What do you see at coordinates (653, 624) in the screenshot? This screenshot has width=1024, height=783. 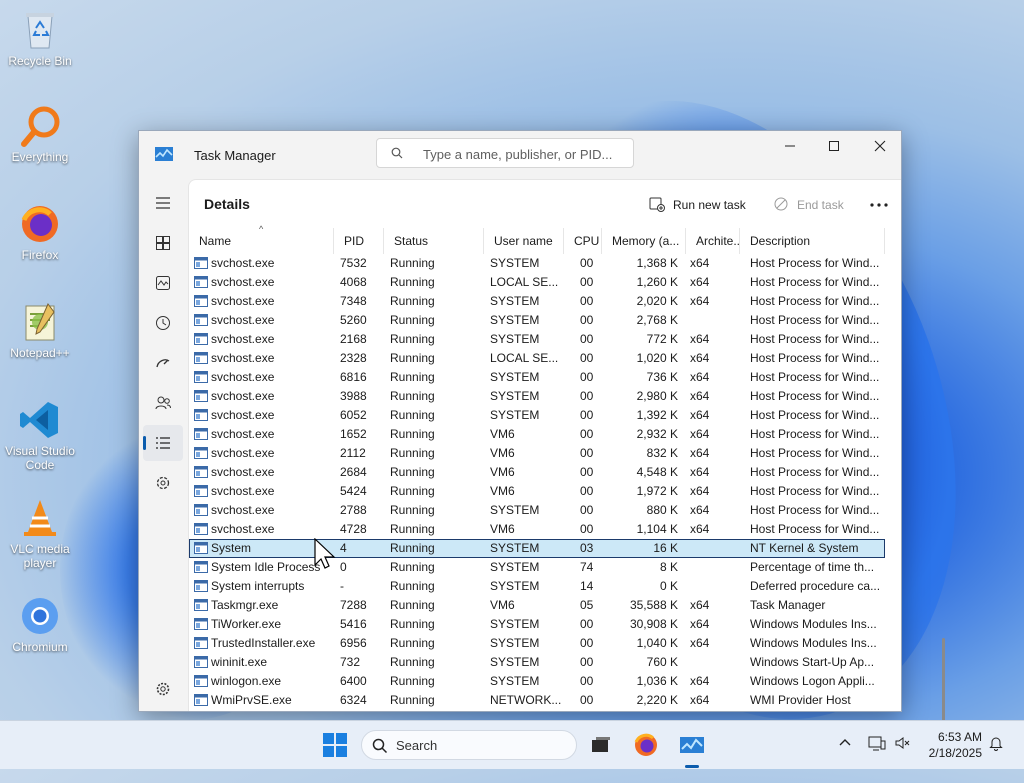 I see `cell-mem: 30,908 K` at bounding box center [653, 624].